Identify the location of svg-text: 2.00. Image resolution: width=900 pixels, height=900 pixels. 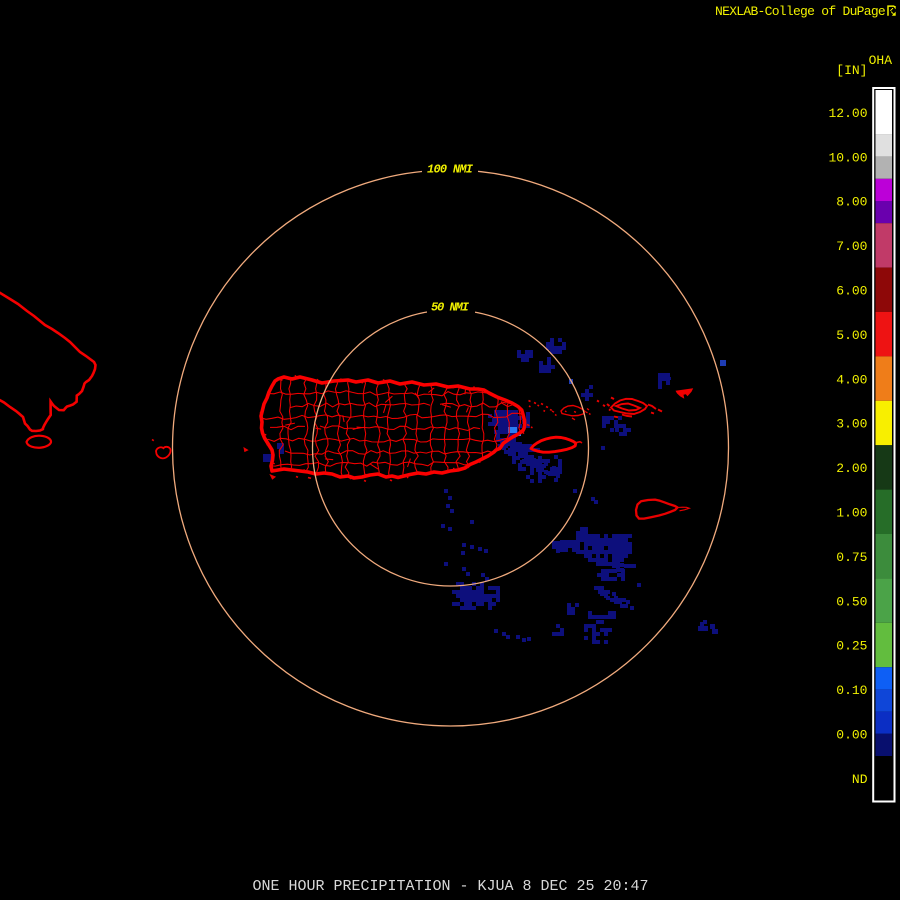
(851, 468).